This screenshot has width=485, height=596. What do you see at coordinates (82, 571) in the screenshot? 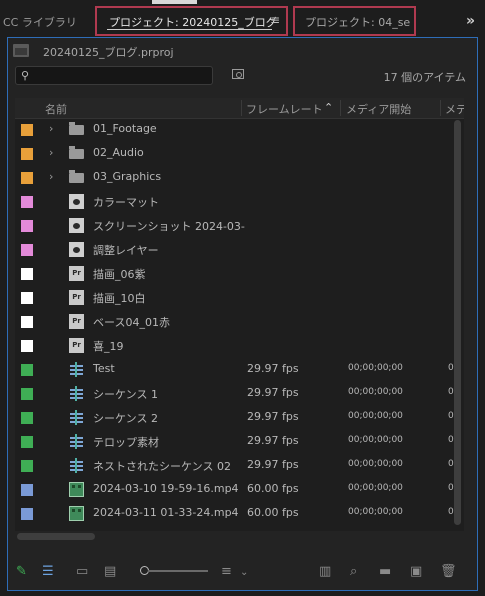
I see `icon-view-icon: ▭` at bounding box center [82, 571].